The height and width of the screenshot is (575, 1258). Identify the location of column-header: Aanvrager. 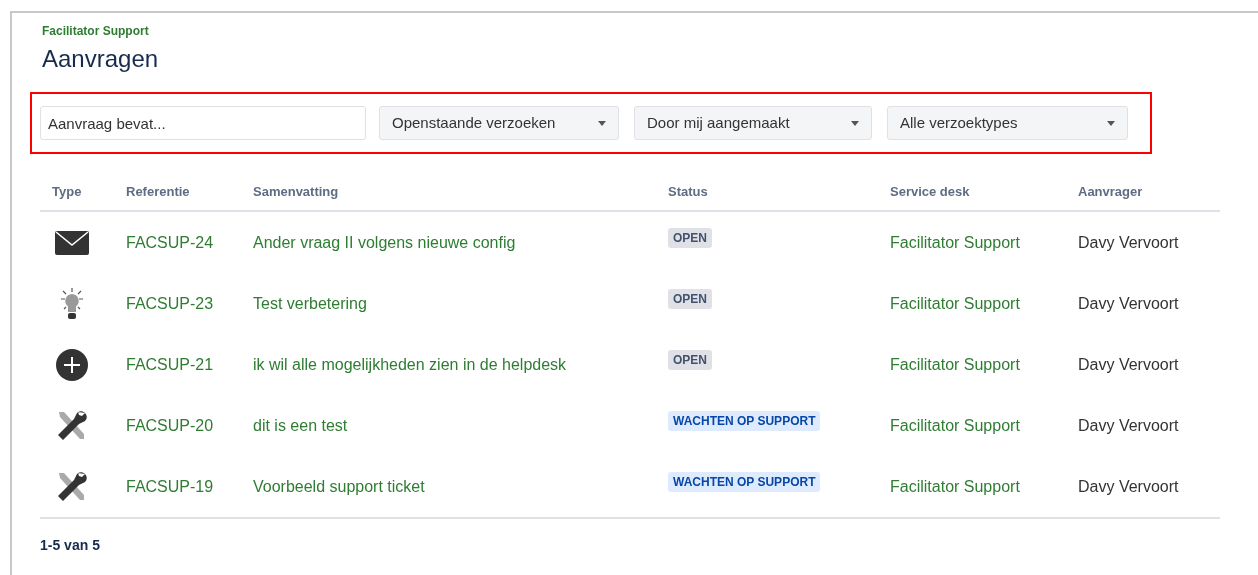
(1110, 192).